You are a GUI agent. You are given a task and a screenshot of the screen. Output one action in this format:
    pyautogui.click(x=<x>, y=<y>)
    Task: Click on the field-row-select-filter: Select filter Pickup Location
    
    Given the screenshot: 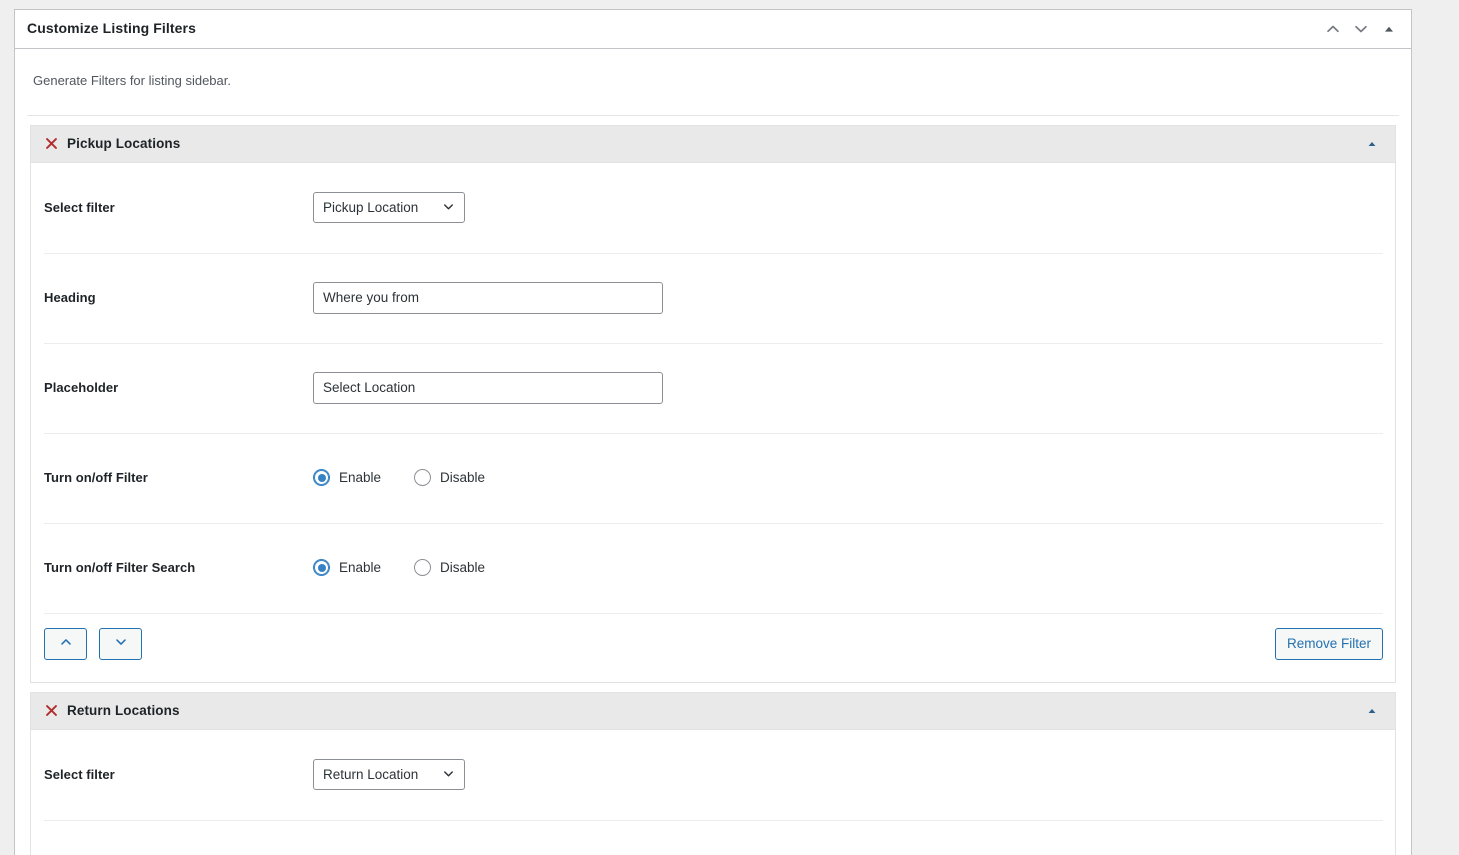 What is the action you would take?
    pyautogui.click(x=713, y=208)
    